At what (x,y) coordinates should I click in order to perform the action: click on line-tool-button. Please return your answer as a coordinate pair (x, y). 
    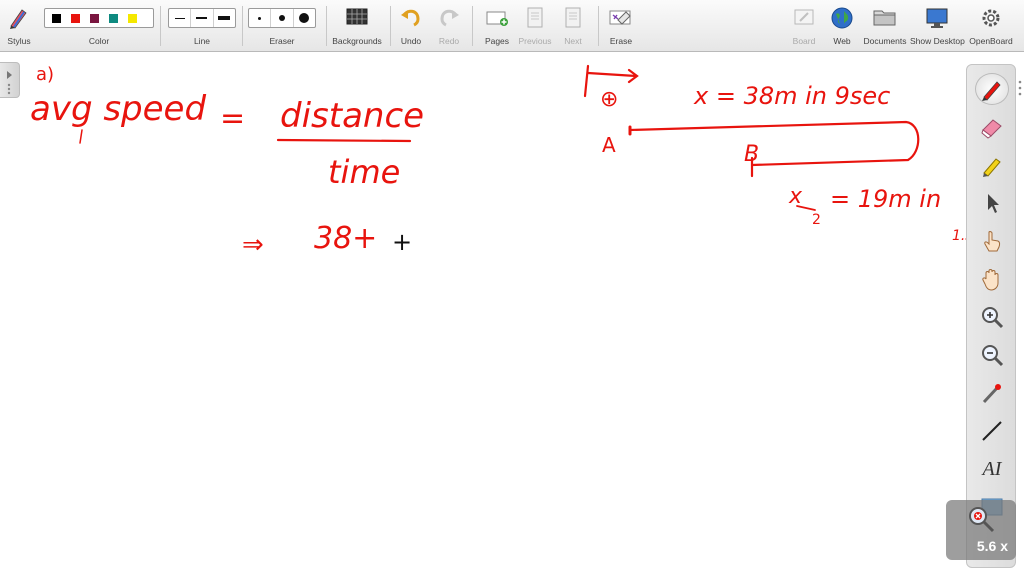
    Looking at the image, I should click on (992, 431).